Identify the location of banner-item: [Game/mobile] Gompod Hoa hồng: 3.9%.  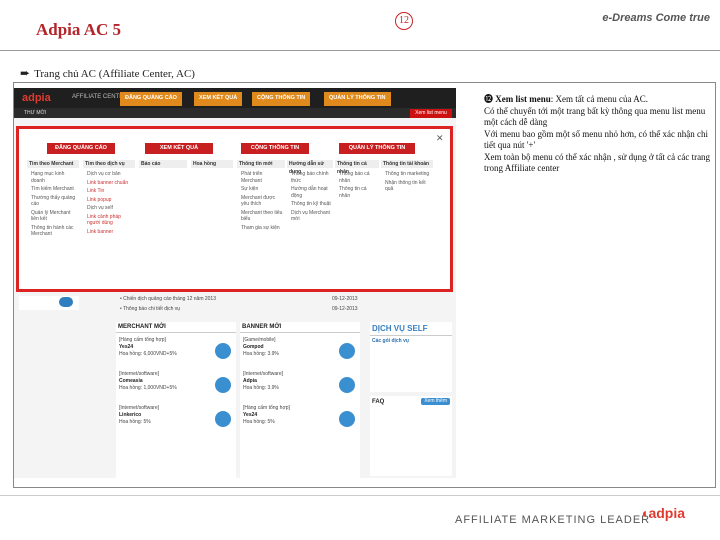
(300, 352).